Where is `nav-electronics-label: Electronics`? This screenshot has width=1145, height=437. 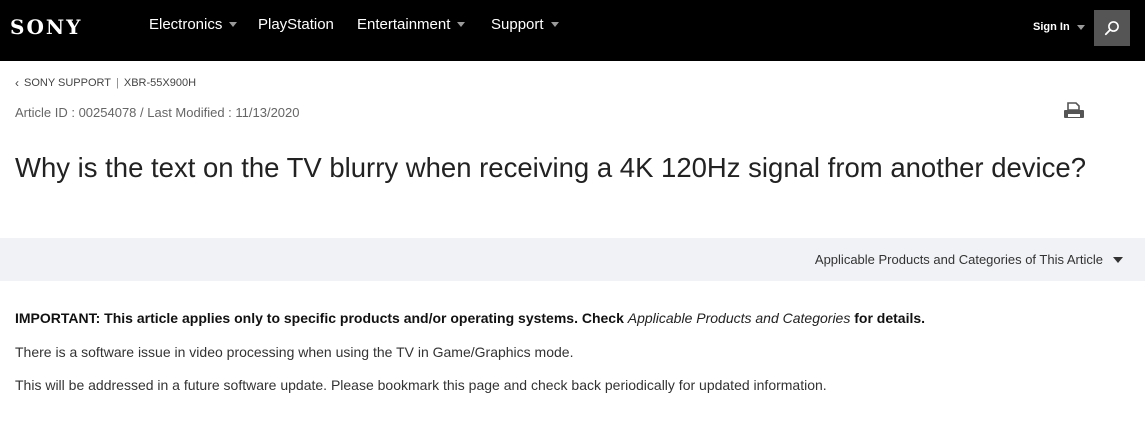 nav-electronics-label: Electronics is located at coordinates (186, 24).